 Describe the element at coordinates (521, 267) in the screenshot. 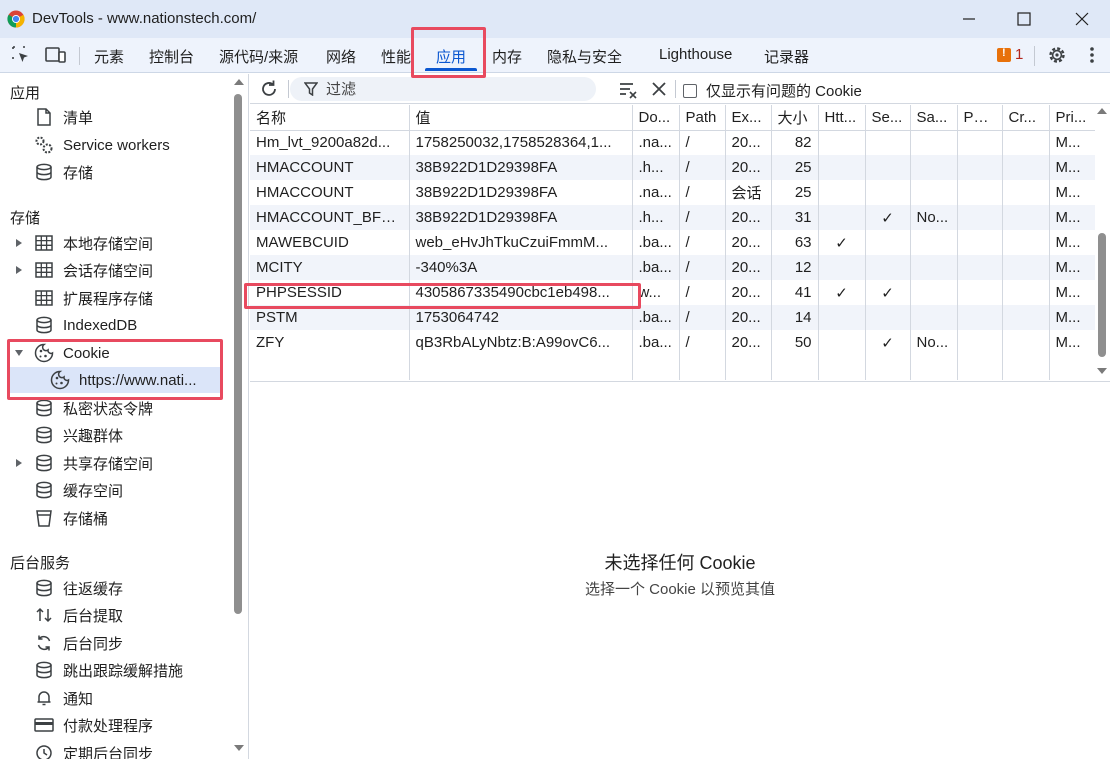

I see `cell-value: -340%3A` at that location.